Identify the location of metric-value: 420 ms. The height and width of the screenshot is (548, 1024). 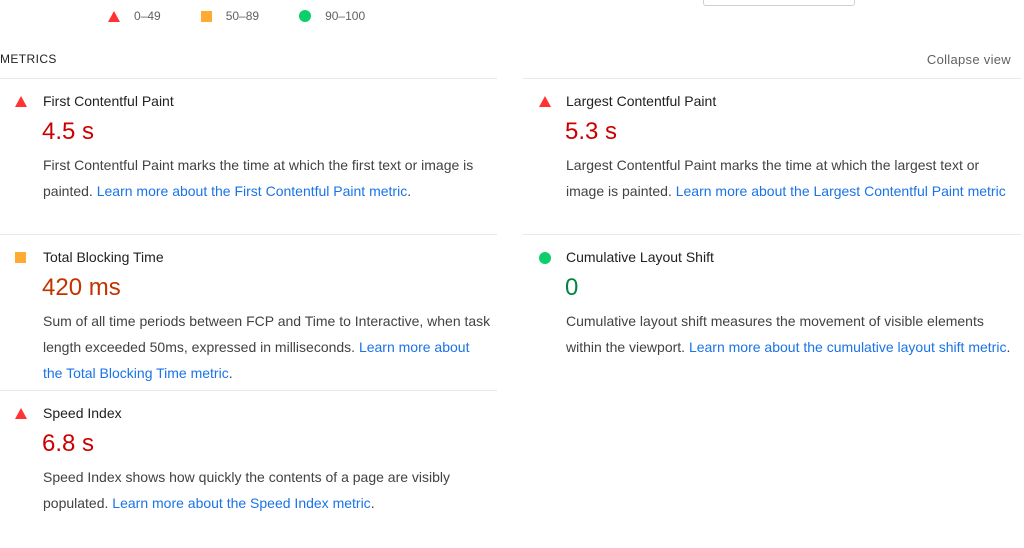
(81, 287).